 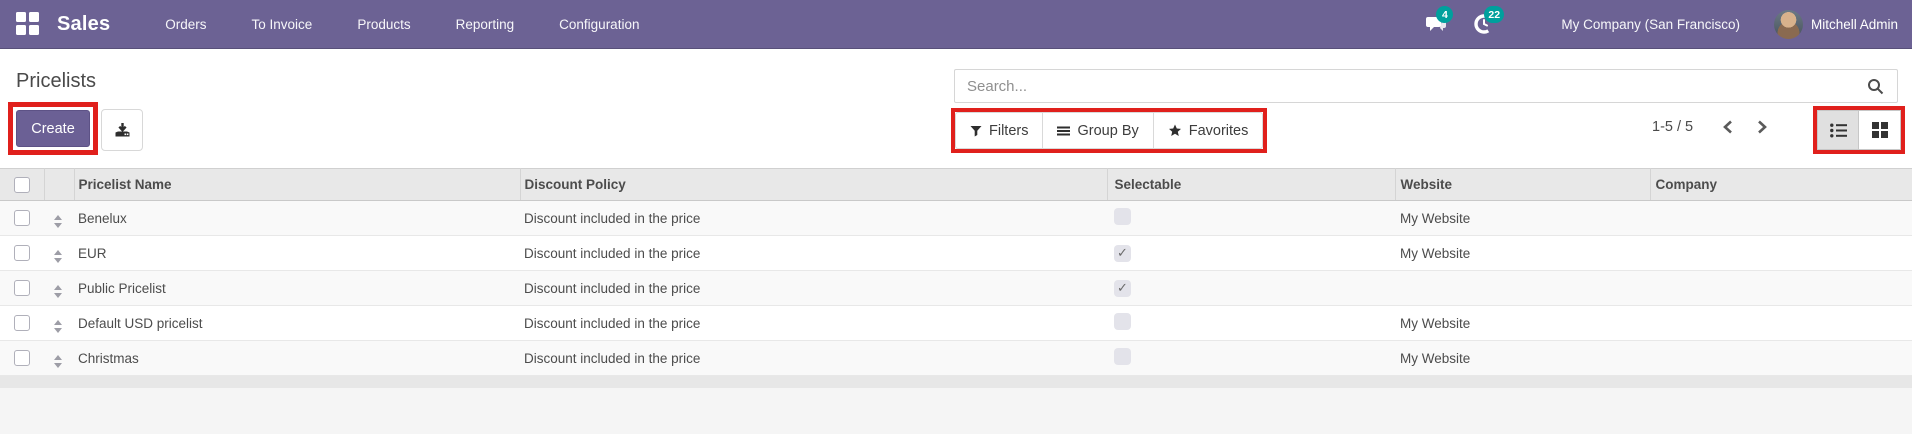 I want to click on pricelist-name-cell: Benelux, so click(x=297, y=218).